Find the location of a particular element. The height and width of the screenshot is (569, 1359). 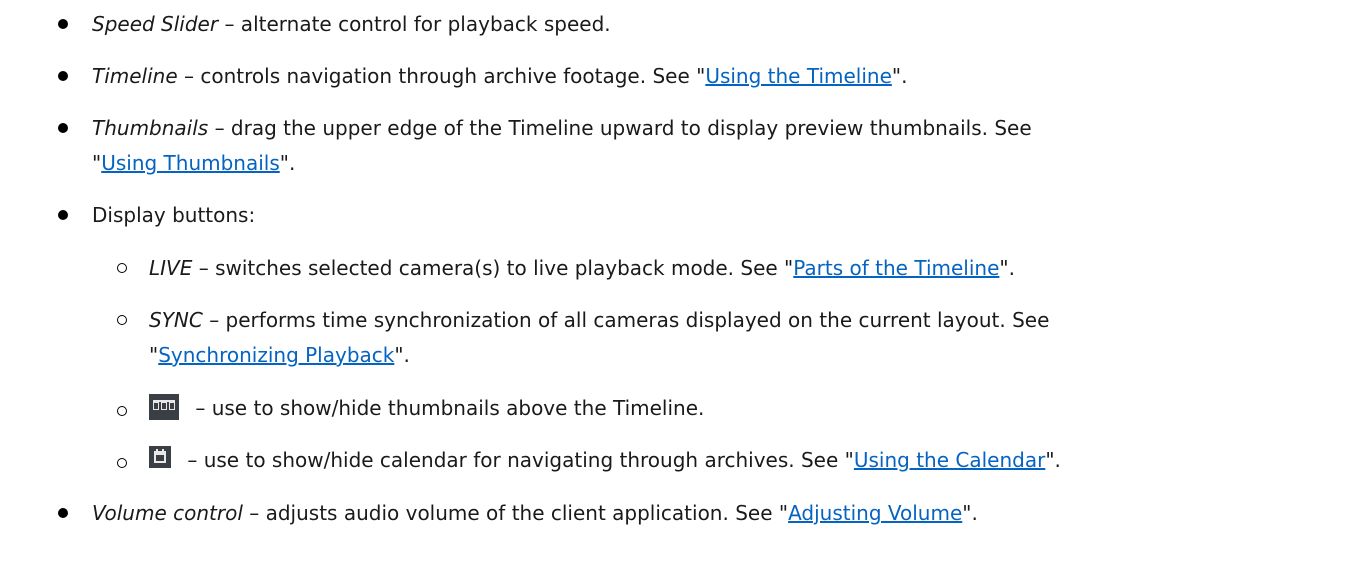

link-parts-of-the-timeline: Parts of the Timeline is located at coordinates (896, 268).